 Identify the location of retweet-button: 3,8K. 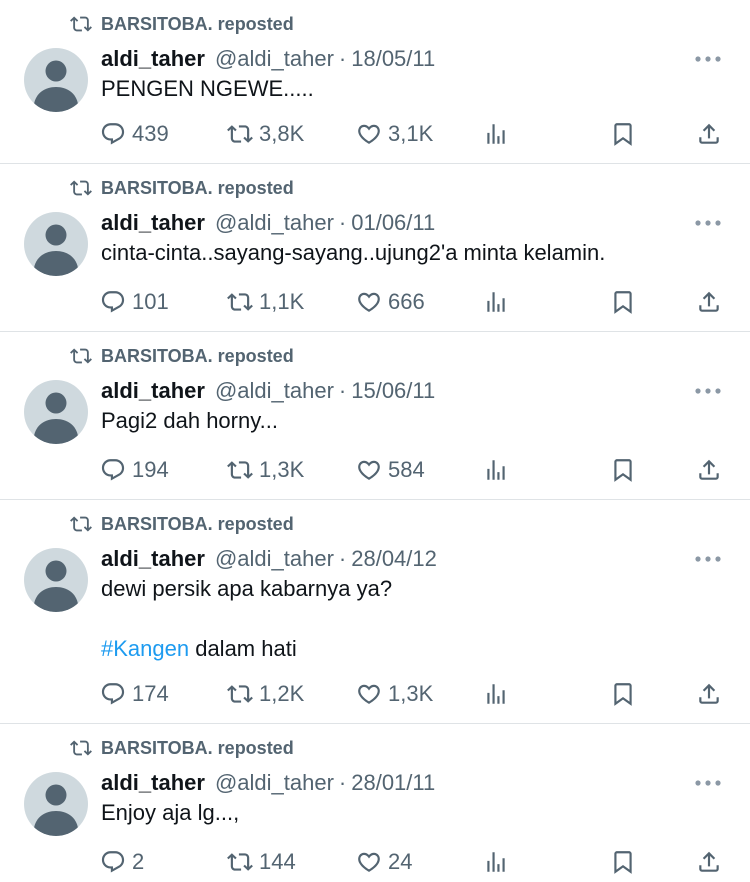
(265, 134).